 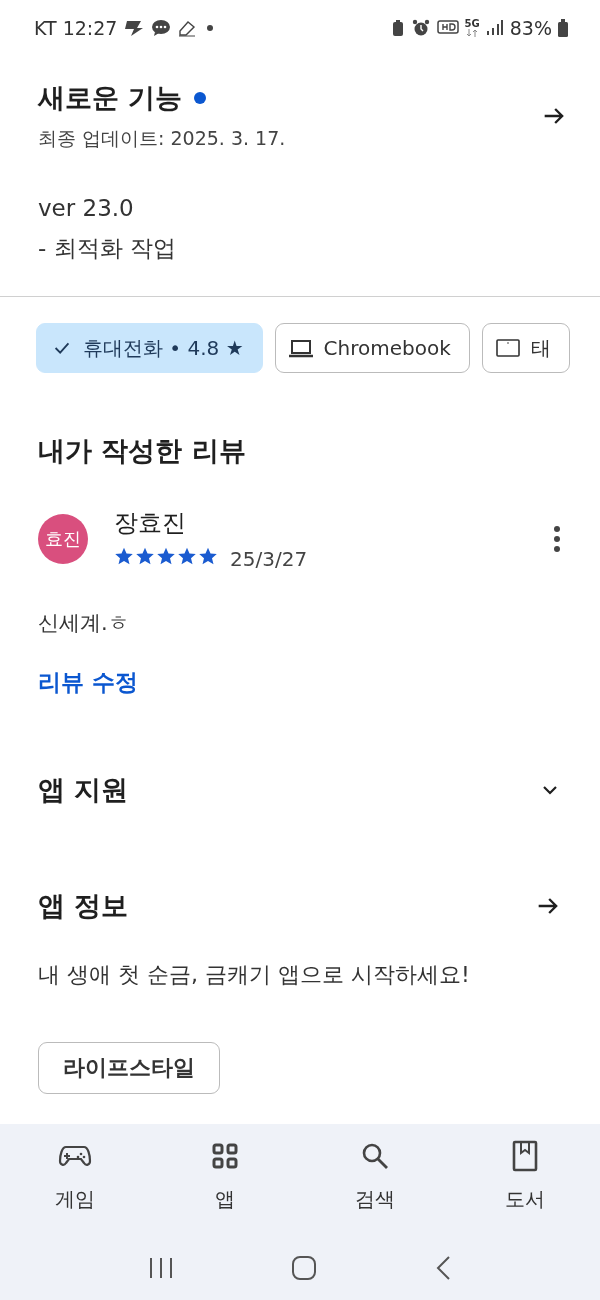 What do you see at coordinates (75, 1174) in the screenshot?
I see `nav-tab: 게임` at bounding box center [75, 1174].